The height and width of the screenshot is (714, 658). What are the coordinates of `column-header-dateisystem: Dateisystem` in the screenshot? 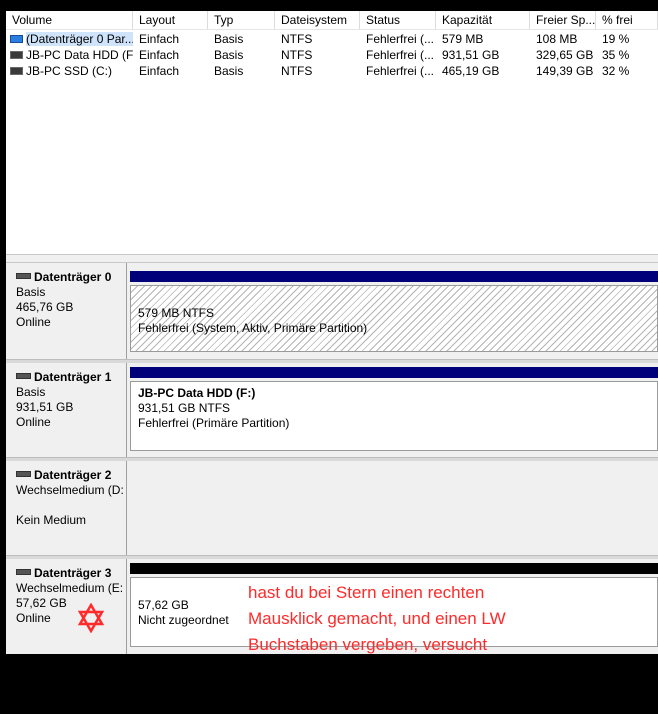 It's located at (317, 20).